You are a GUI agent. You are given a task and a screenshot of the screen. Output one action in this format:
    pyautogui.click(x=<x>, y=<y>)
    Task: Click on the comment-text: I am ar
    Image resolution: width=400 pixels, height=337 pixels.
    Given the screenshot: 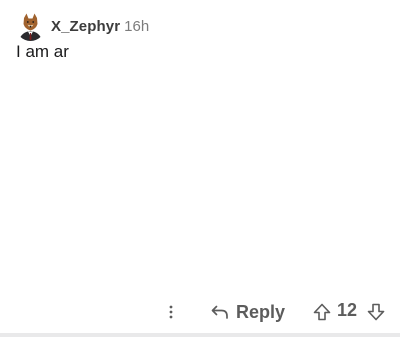 What is the action you would take?
    pyautogui.click(x=42, y=51)
    